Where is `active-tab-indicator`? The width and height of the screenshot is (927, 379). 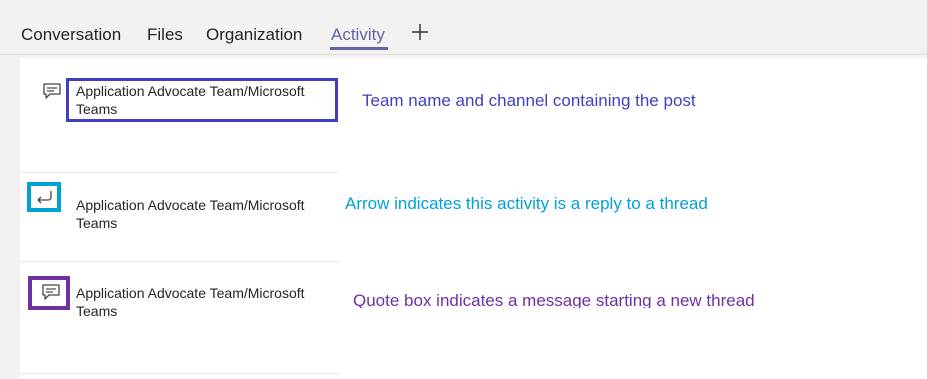 active-tab-indicator is located at coordinates (359, 48).